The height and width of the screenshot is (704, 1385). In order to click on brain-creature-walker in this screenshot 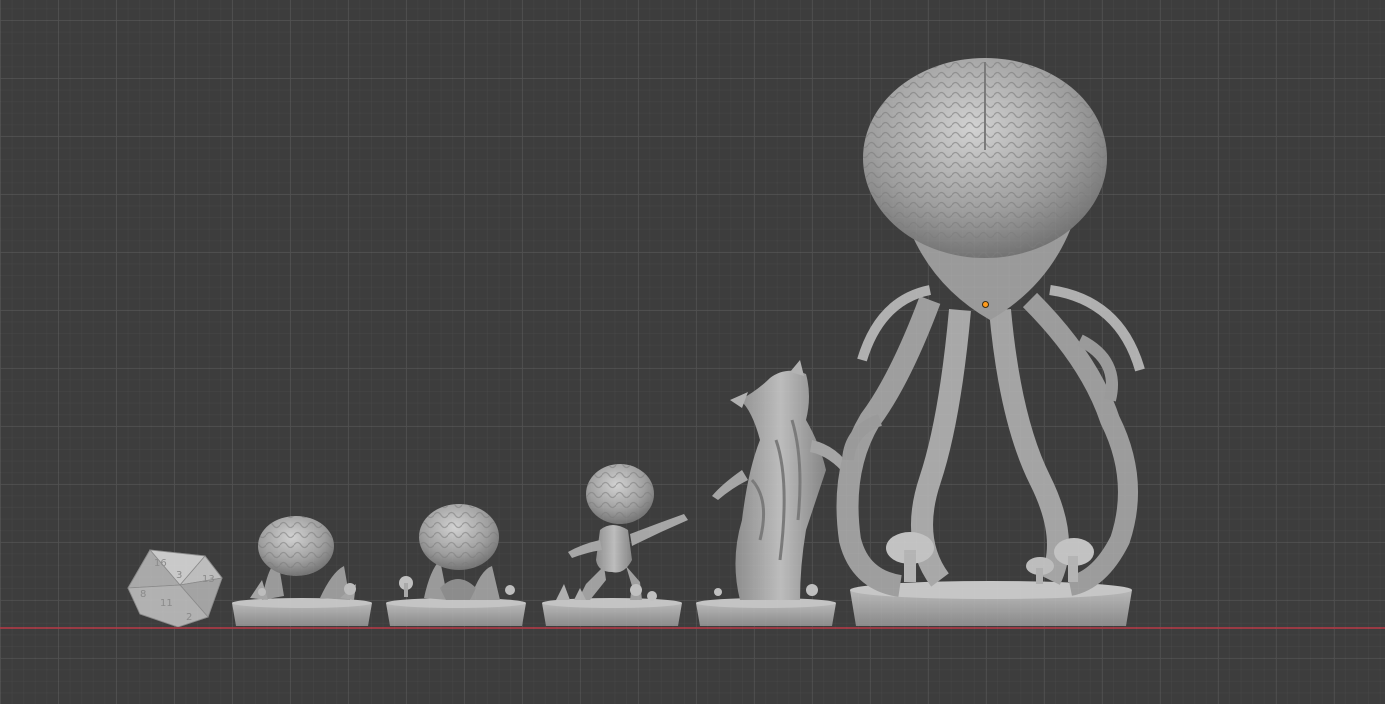, I will do `click(615, 545)`.